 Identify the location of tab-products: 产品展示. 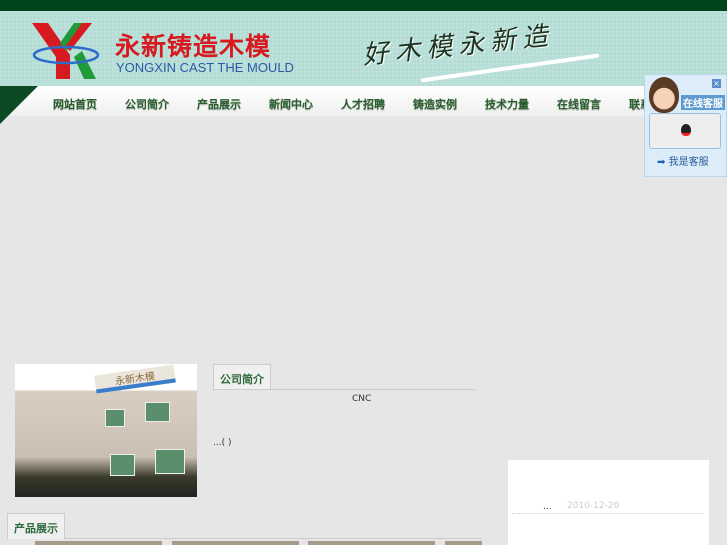
(36, 526).